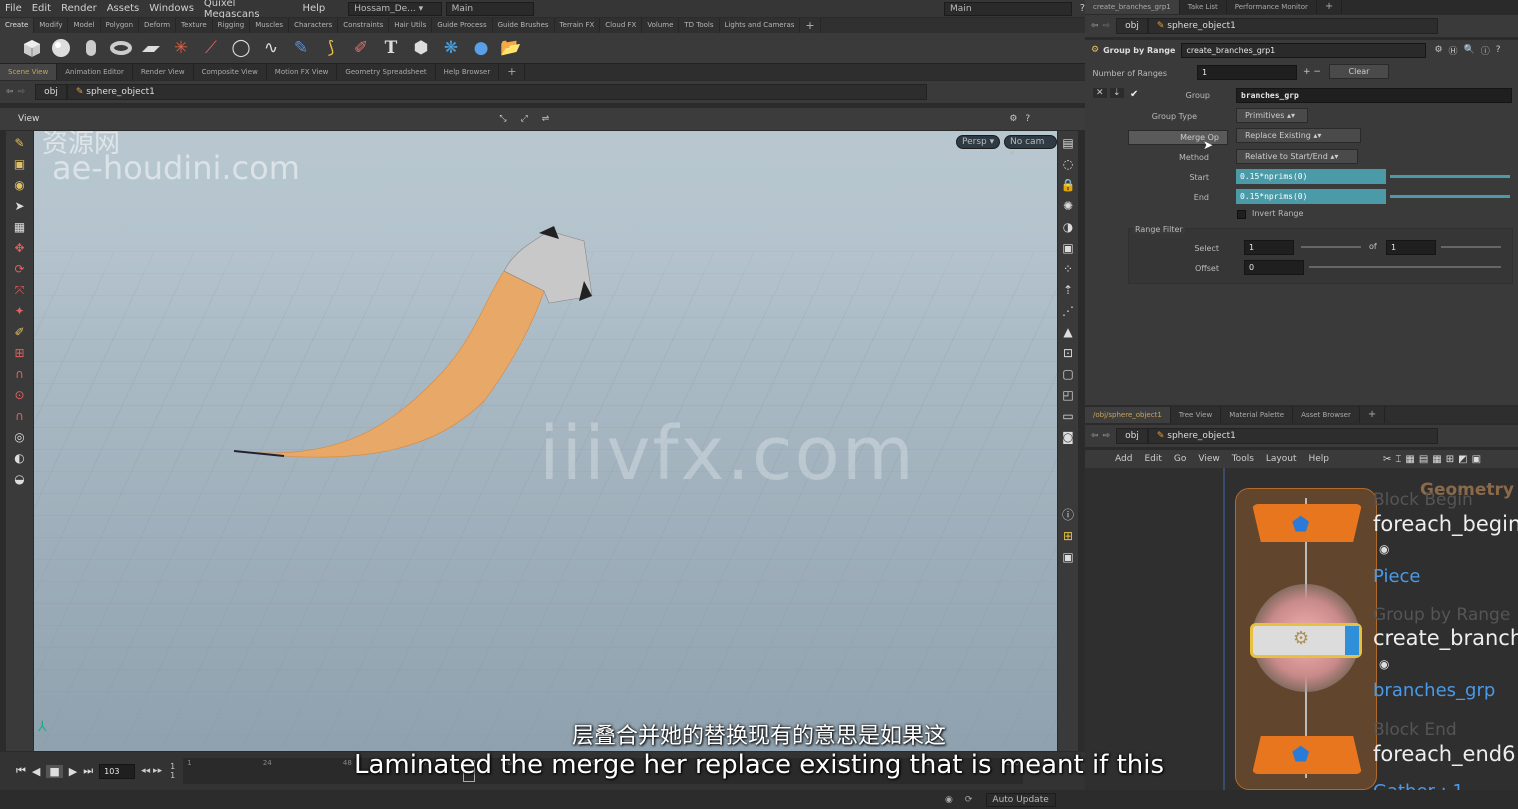  Describe the element at coordinates (1095, 436) in the screenshot. I see `net-back-icon: ⇦` at that location.